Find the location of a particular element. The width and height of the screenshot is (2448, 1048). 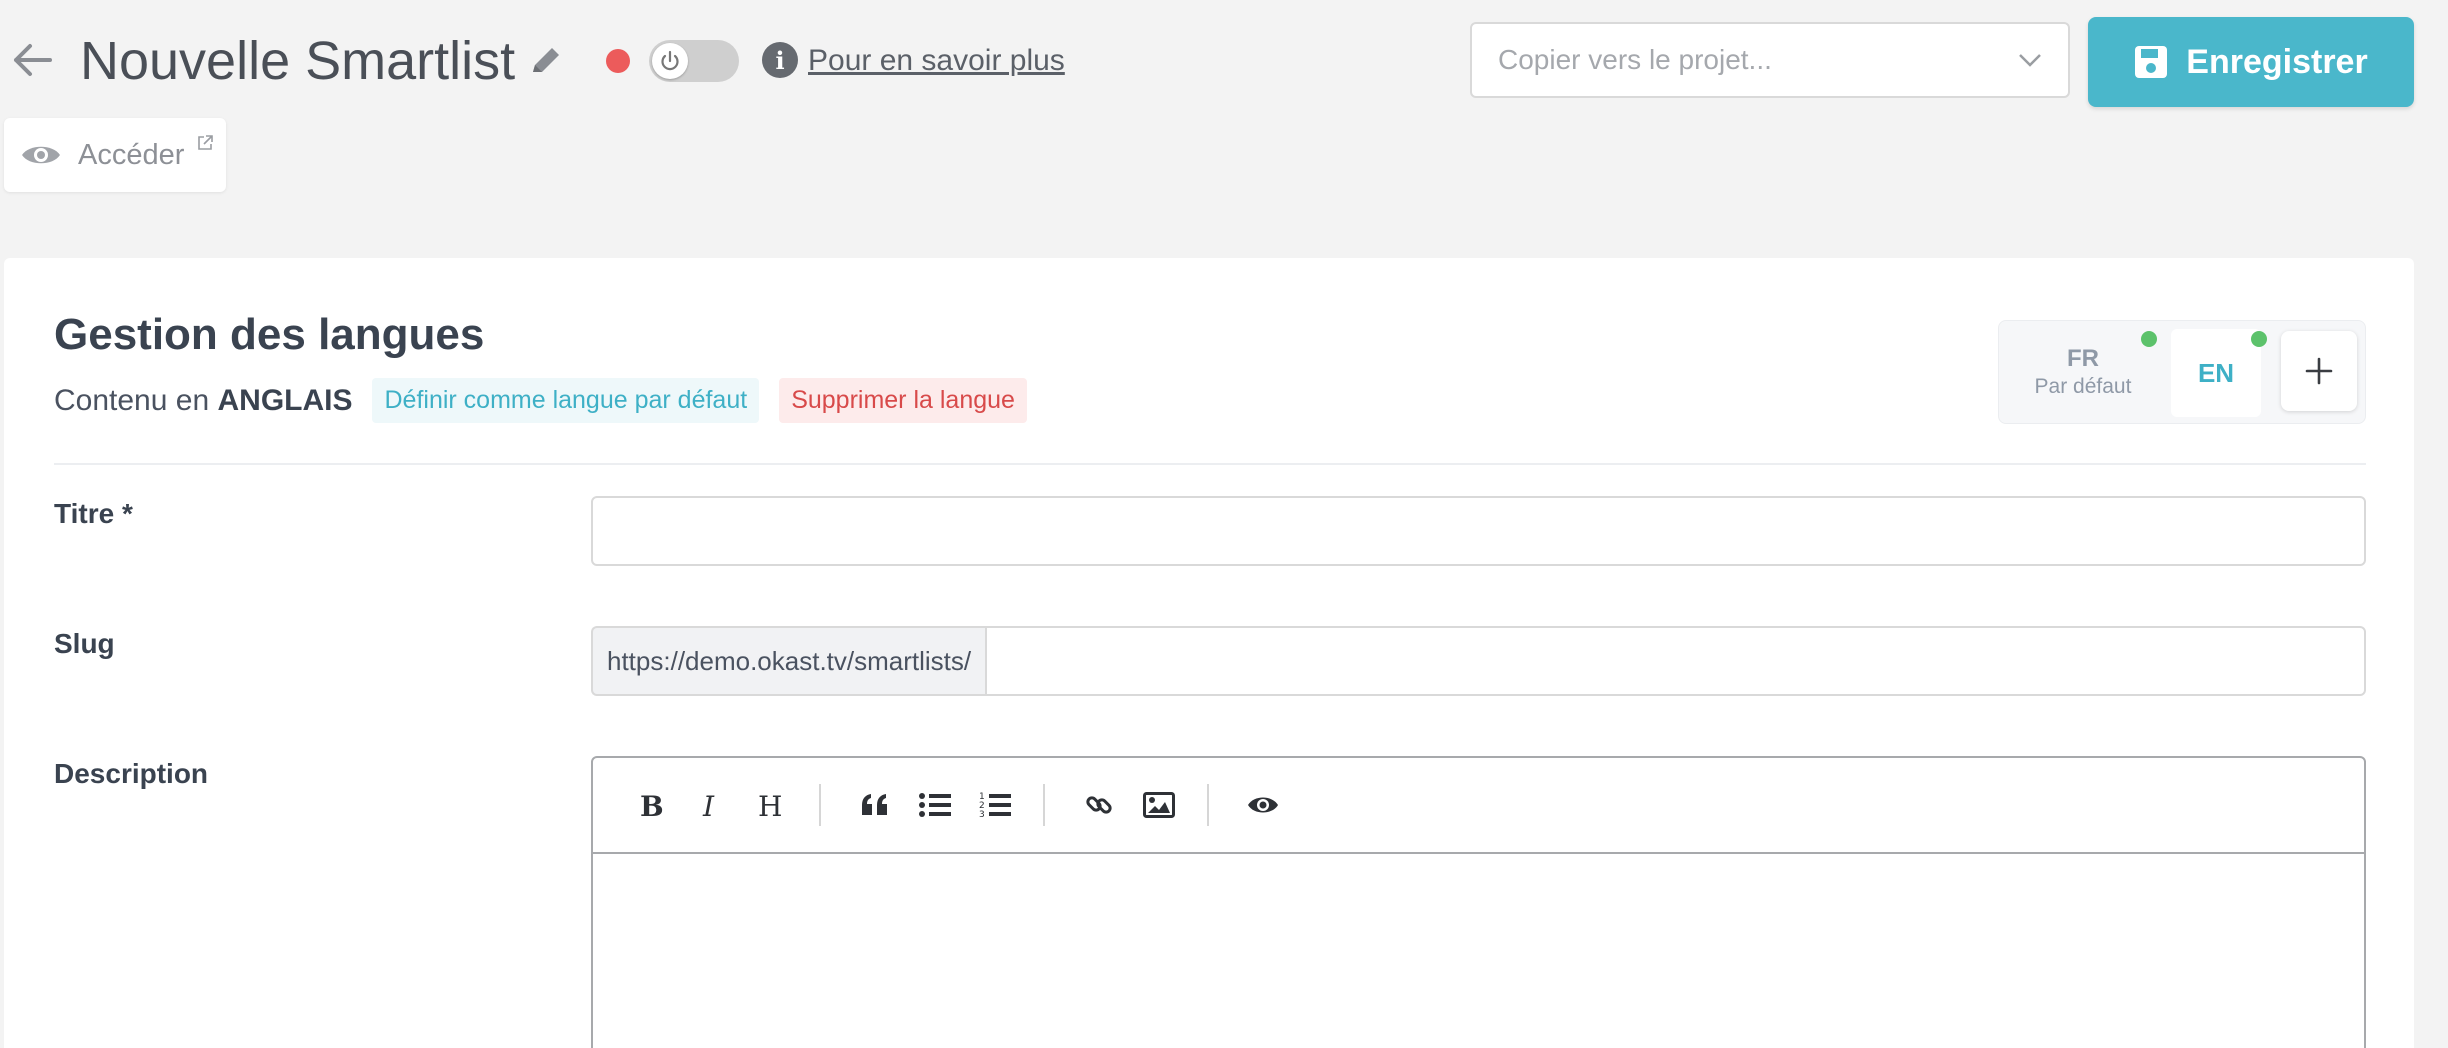

divider is located at coordinates (1210, 464).